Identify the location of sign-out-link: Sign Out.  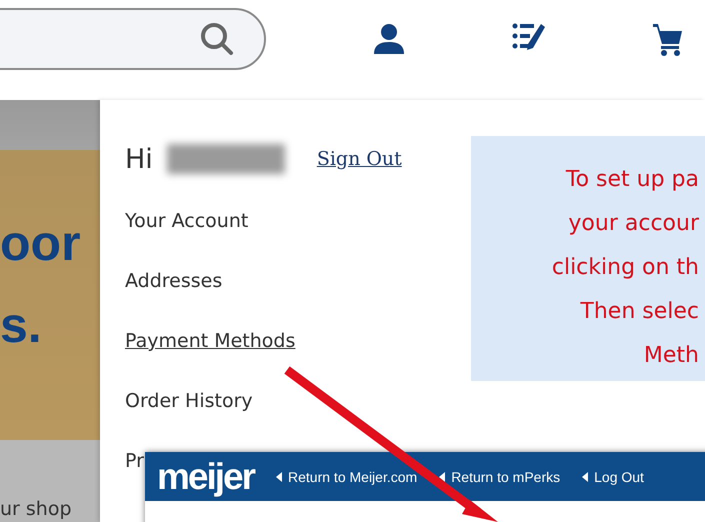
(359, 159).